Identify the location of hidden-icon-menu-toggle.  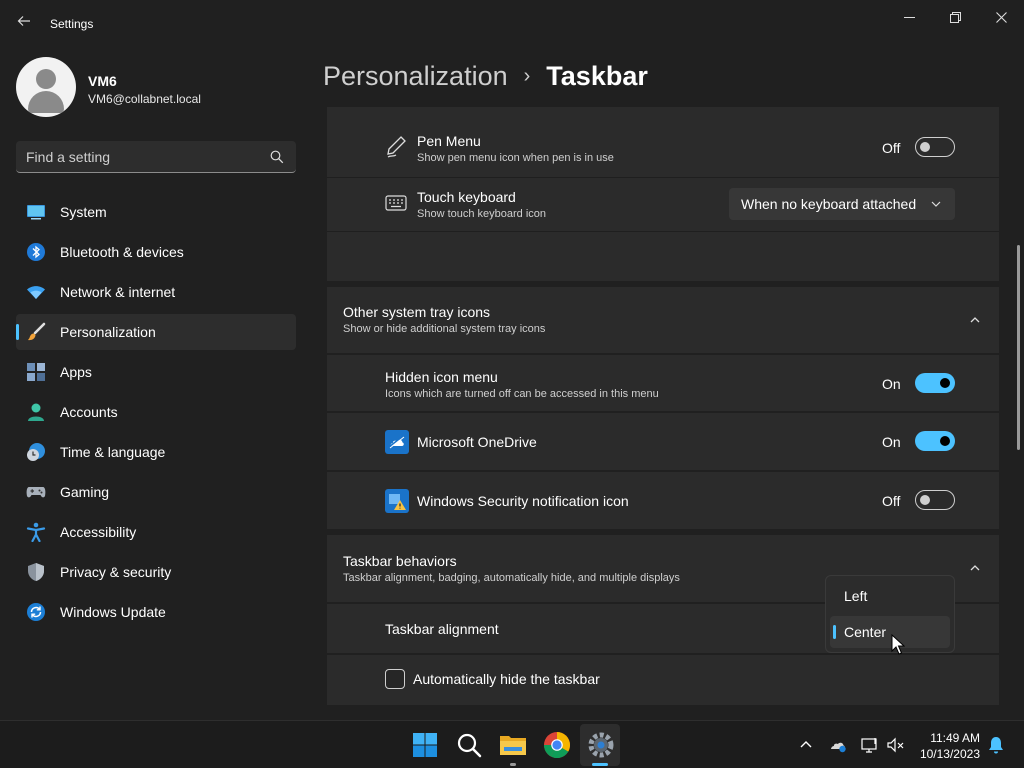
(935, 383).